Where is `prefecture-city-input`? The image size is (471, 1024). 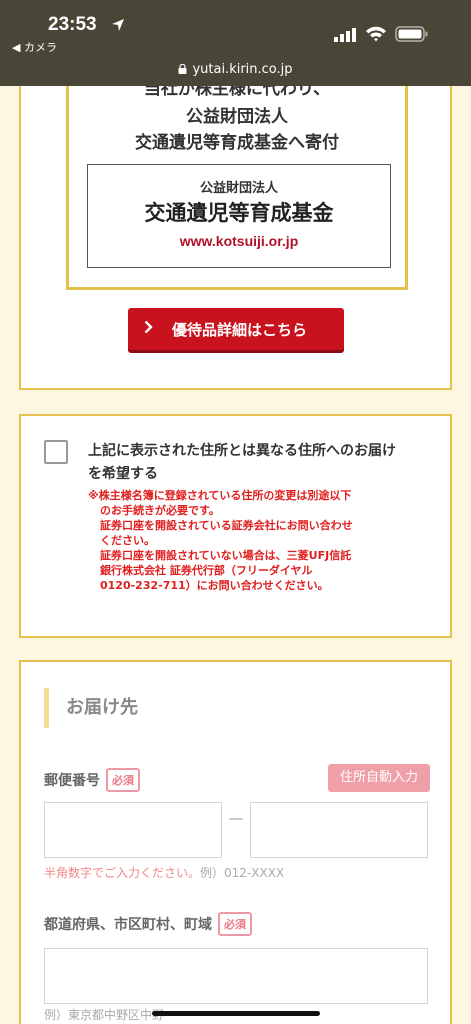 prefecture-city-input is located at coordinates (236, 976).